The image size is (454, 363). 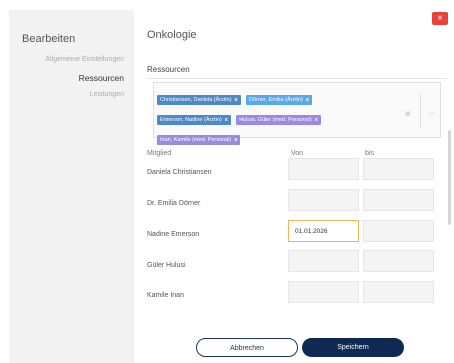 I want to click on section-divider, so click(x=297, y=78).